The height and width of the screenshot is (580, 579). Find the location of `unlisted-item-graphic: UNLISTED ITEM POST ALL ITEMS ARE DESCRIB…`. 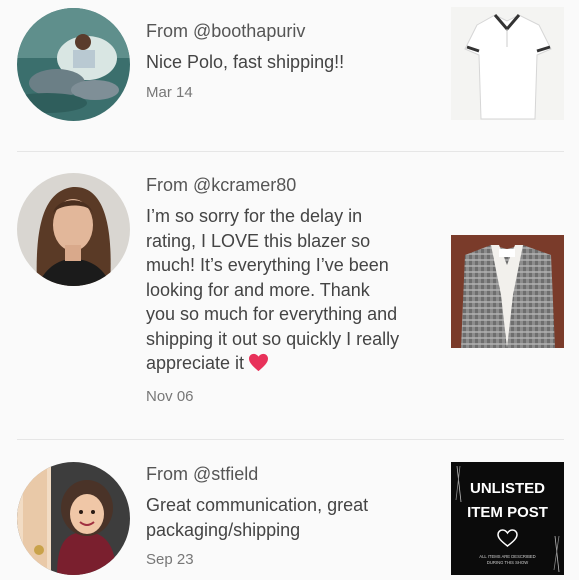

unlisted-item-graphic: UNLISTED ITEM POST ALL ITEMS ARE DESCRIB… is located at coordinates (507, 518).